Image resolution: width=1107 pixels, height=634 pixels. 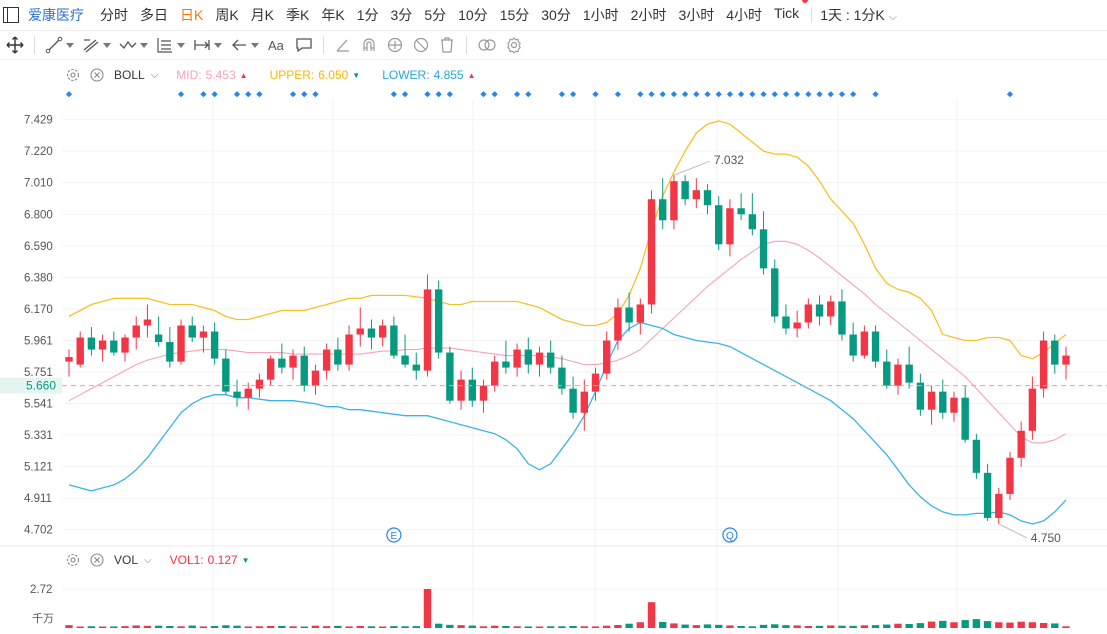 What do you see at coordinates (395, 45) in the screenshot?
I see `lock-tool` at bounding box center [395, 45].